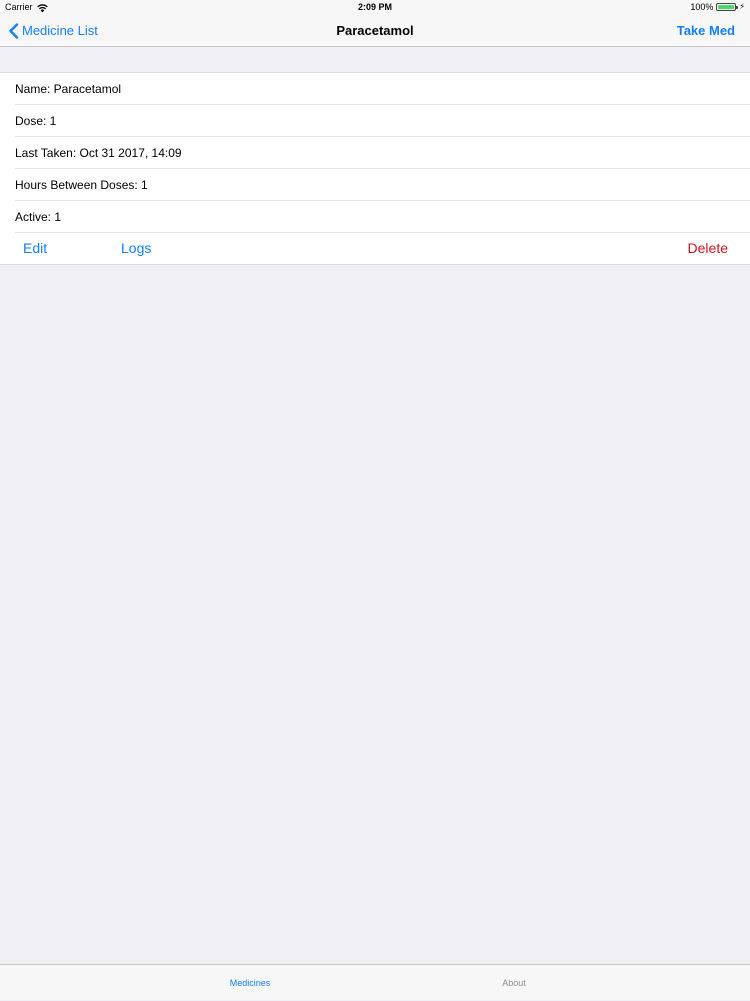 The height and width of the screenshot is (1001, 750). What do you see at coordinates (250, 983) in the screenshot?
I see `tab-medicines: Medicines` at bounding box center [250, 983].